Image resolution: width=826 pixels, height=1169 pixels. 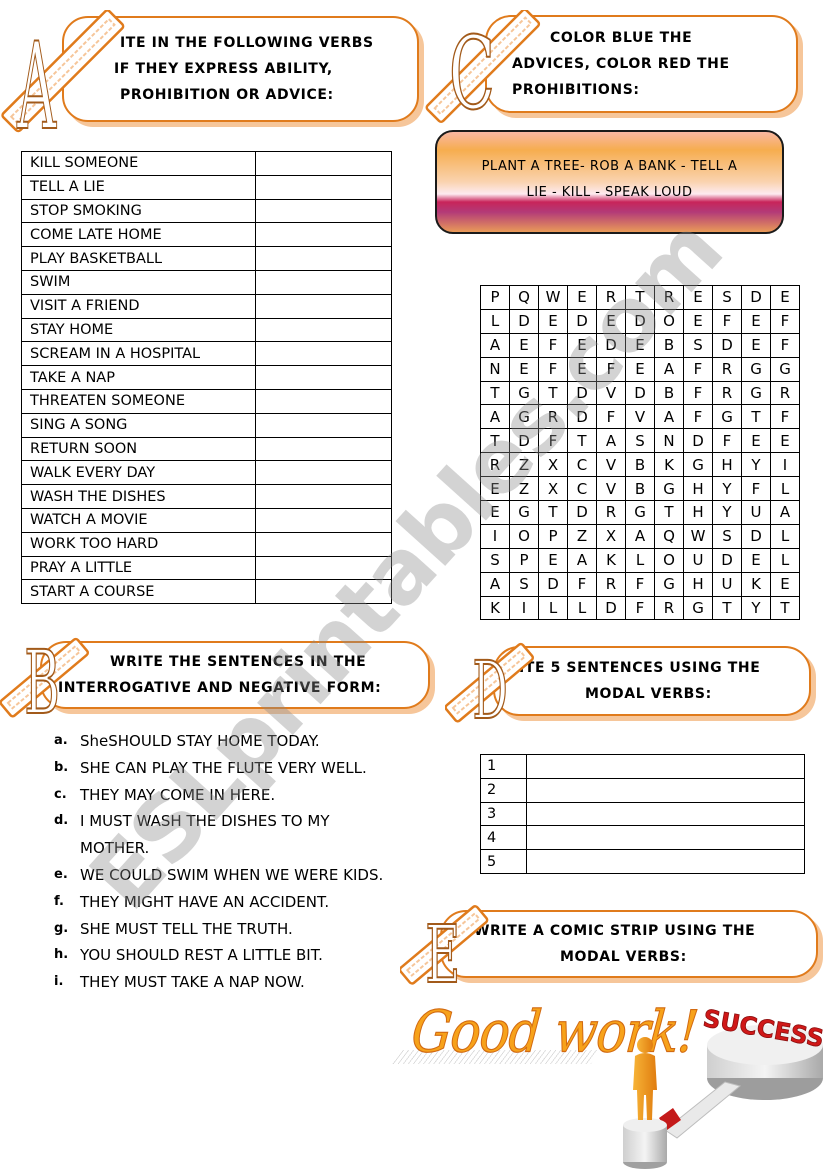 What do you see at coordinates (698, 584) in the screenshot?
I see `word-search-cell: H` at bounding box center [698, 584].